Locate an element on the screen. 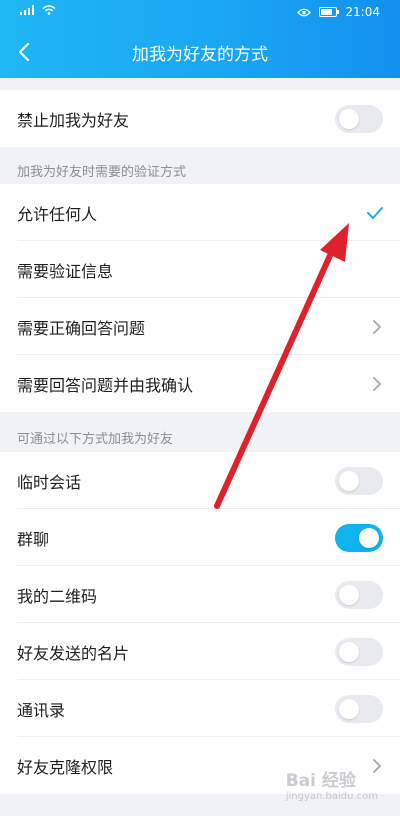 This screenshot has width=400, height=816. way-label: 我的二维码 is located at coordinates (57, 596).